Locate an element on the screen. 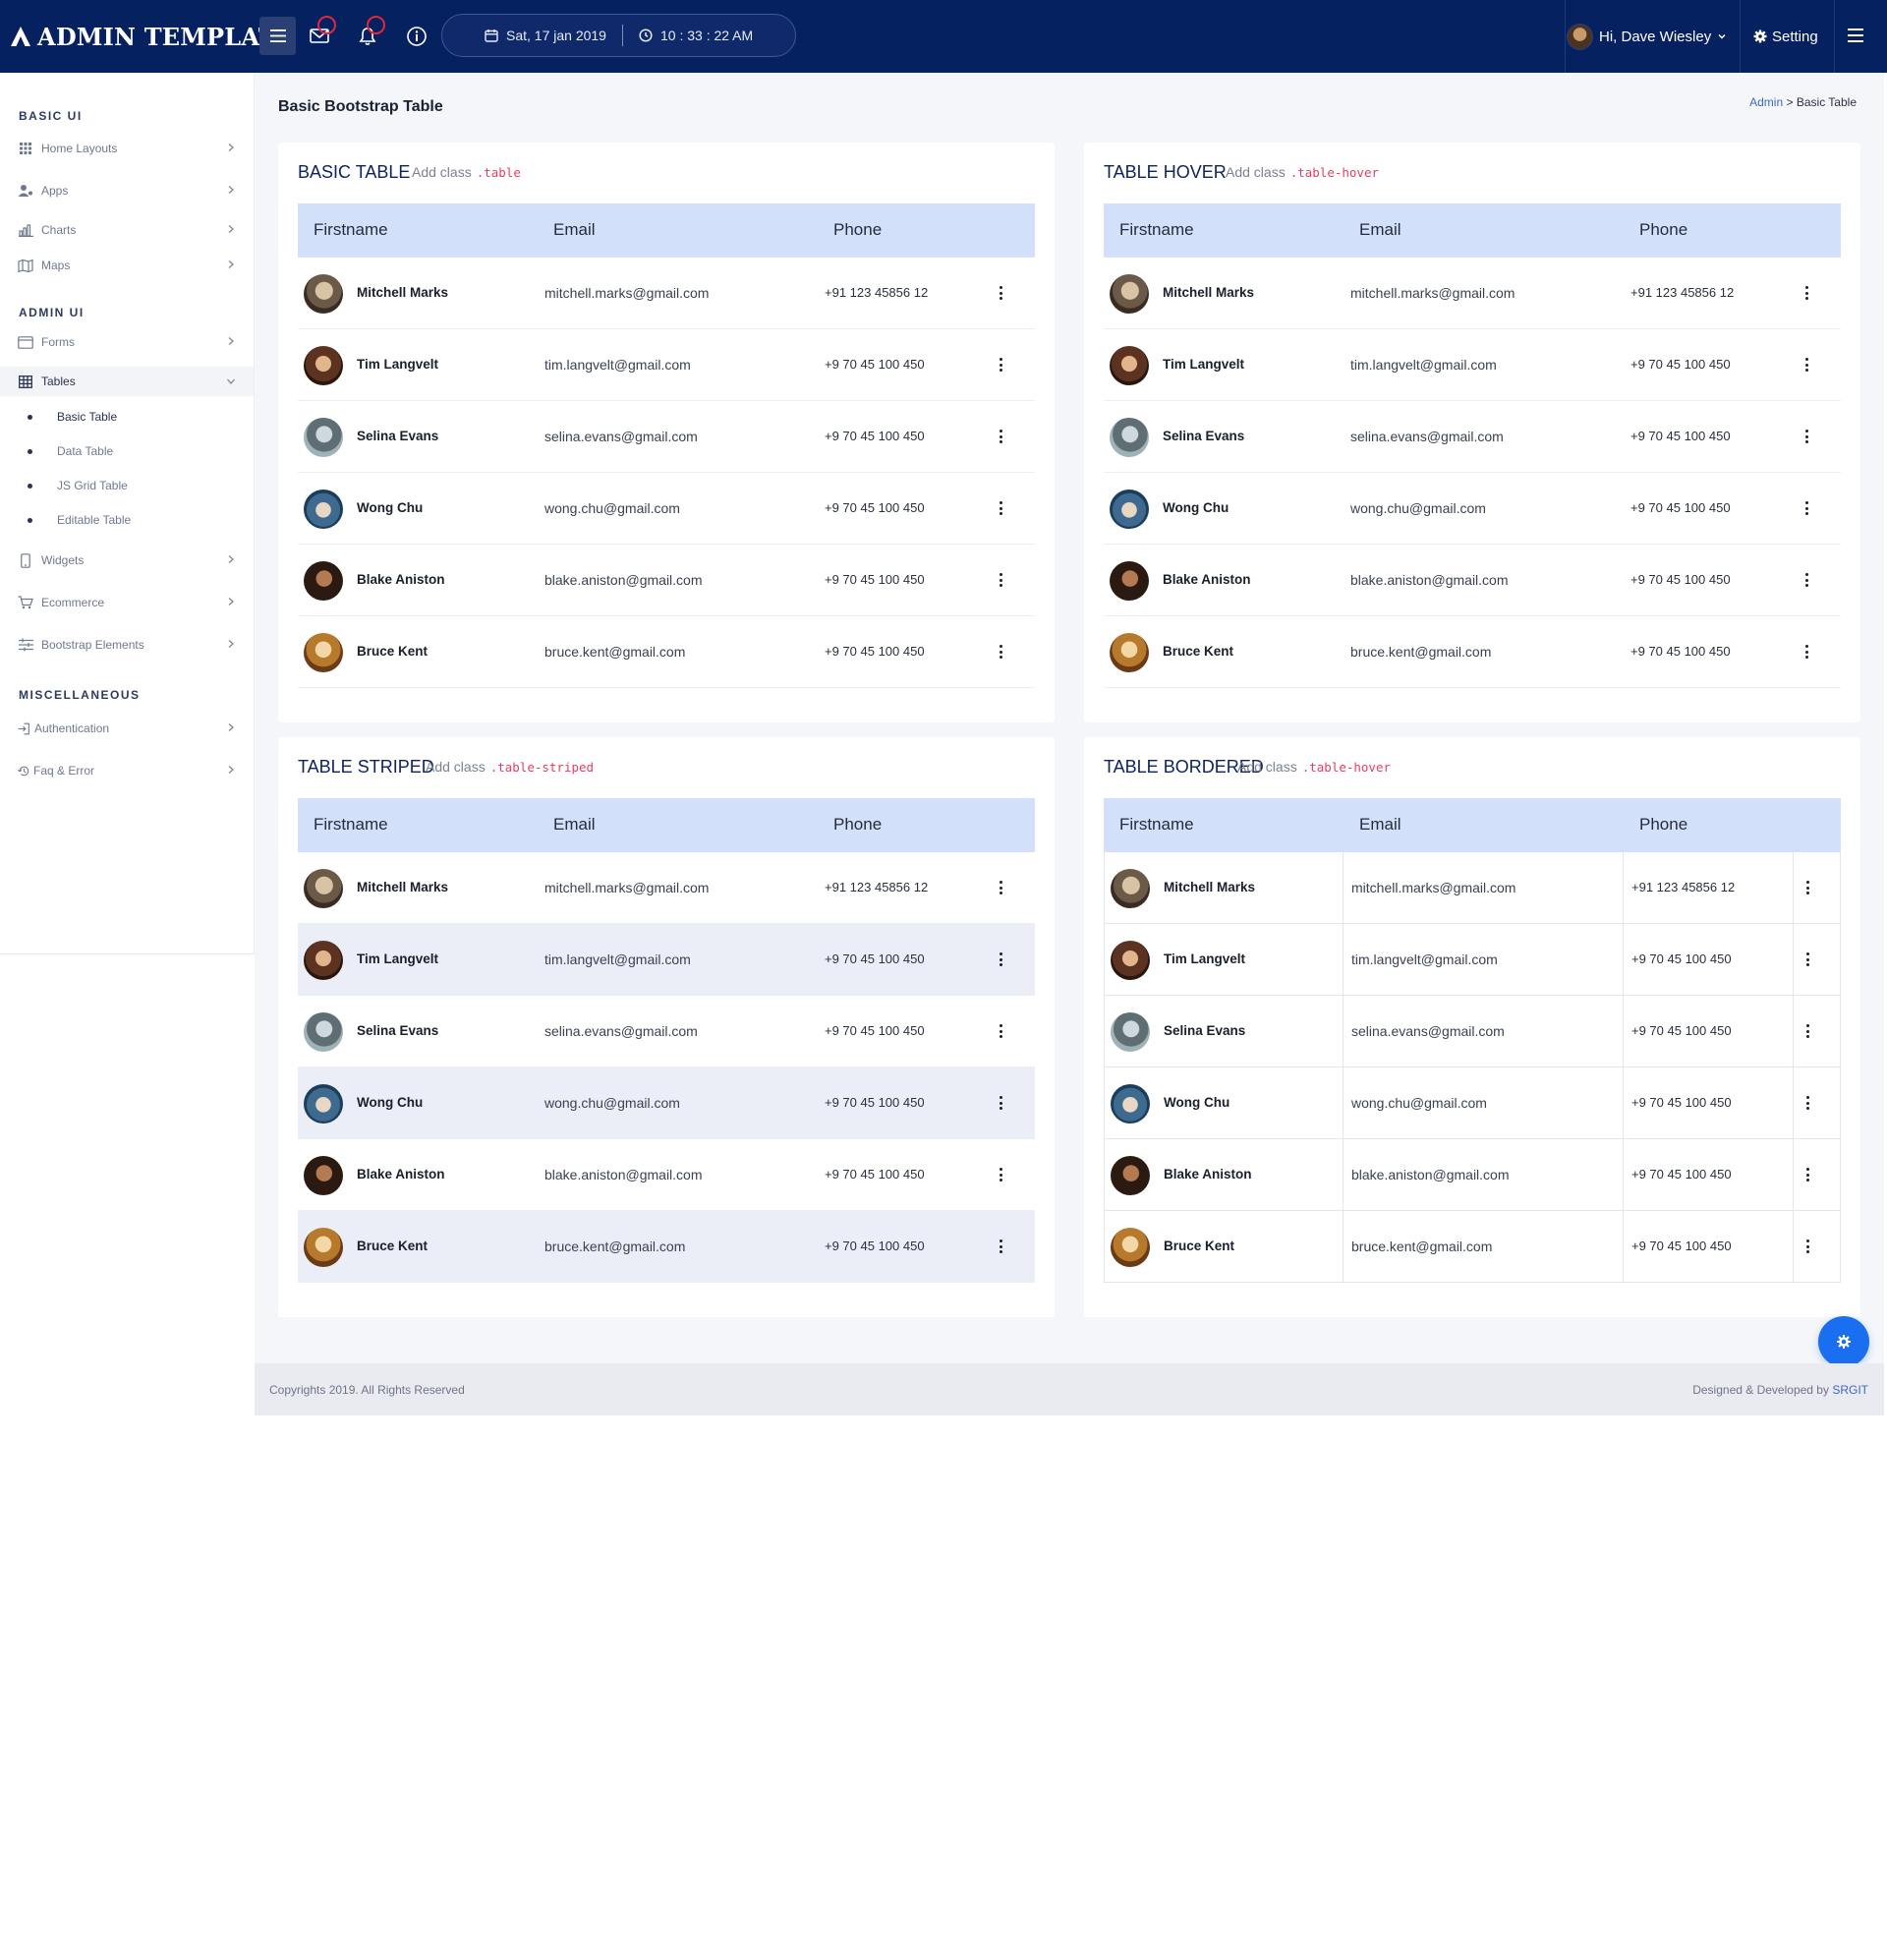  date-display: Sat, 17 jan 2019 is located at coordinates (545, 35).